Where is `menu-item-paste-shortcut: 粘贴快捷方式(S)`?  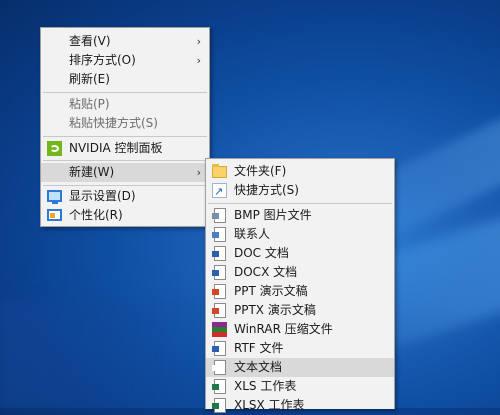
menu-item-paste-shortcut: 粘贴快捷方式(S) is located at coordinates (125, 123).